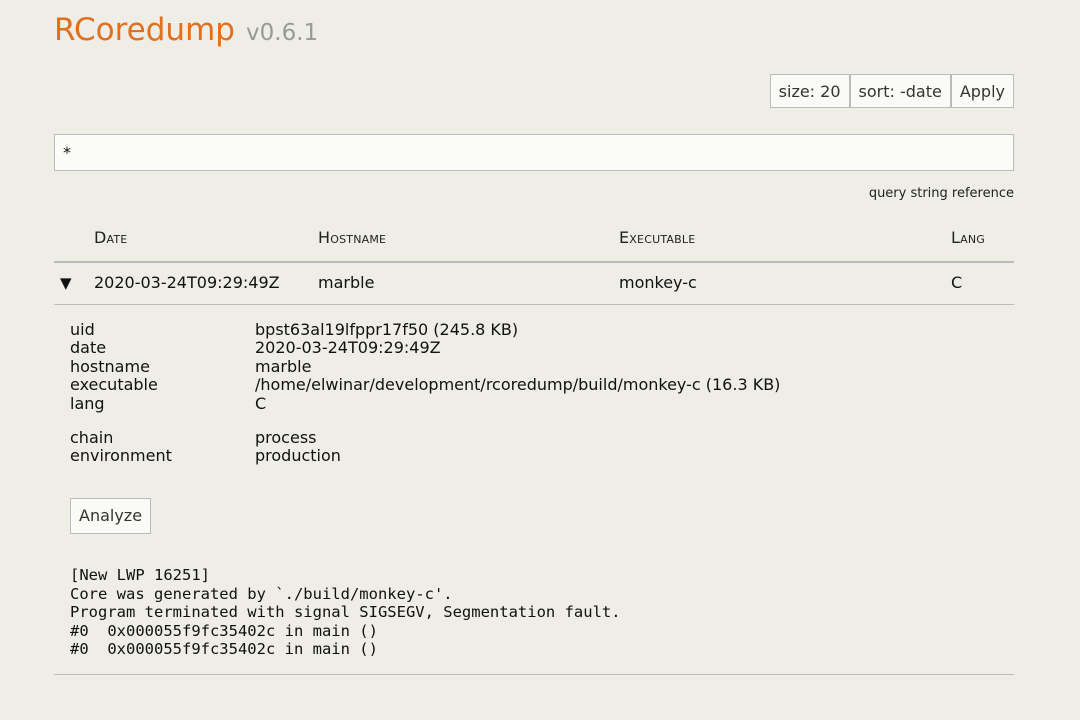 This screenshot has width=1080, height=720. What do you see at coordinates (298, 456) in the screenshot?
I see `detail-value: production` at bounding box center [298, 456].